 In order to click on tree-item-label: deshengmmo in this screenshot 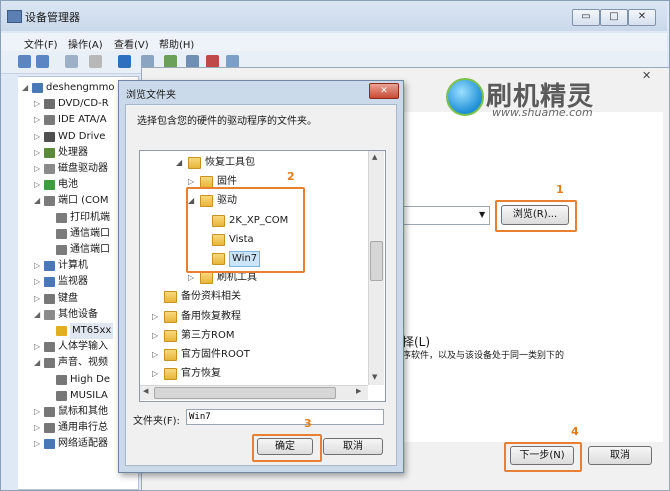, I will do `click(80, 87)`.